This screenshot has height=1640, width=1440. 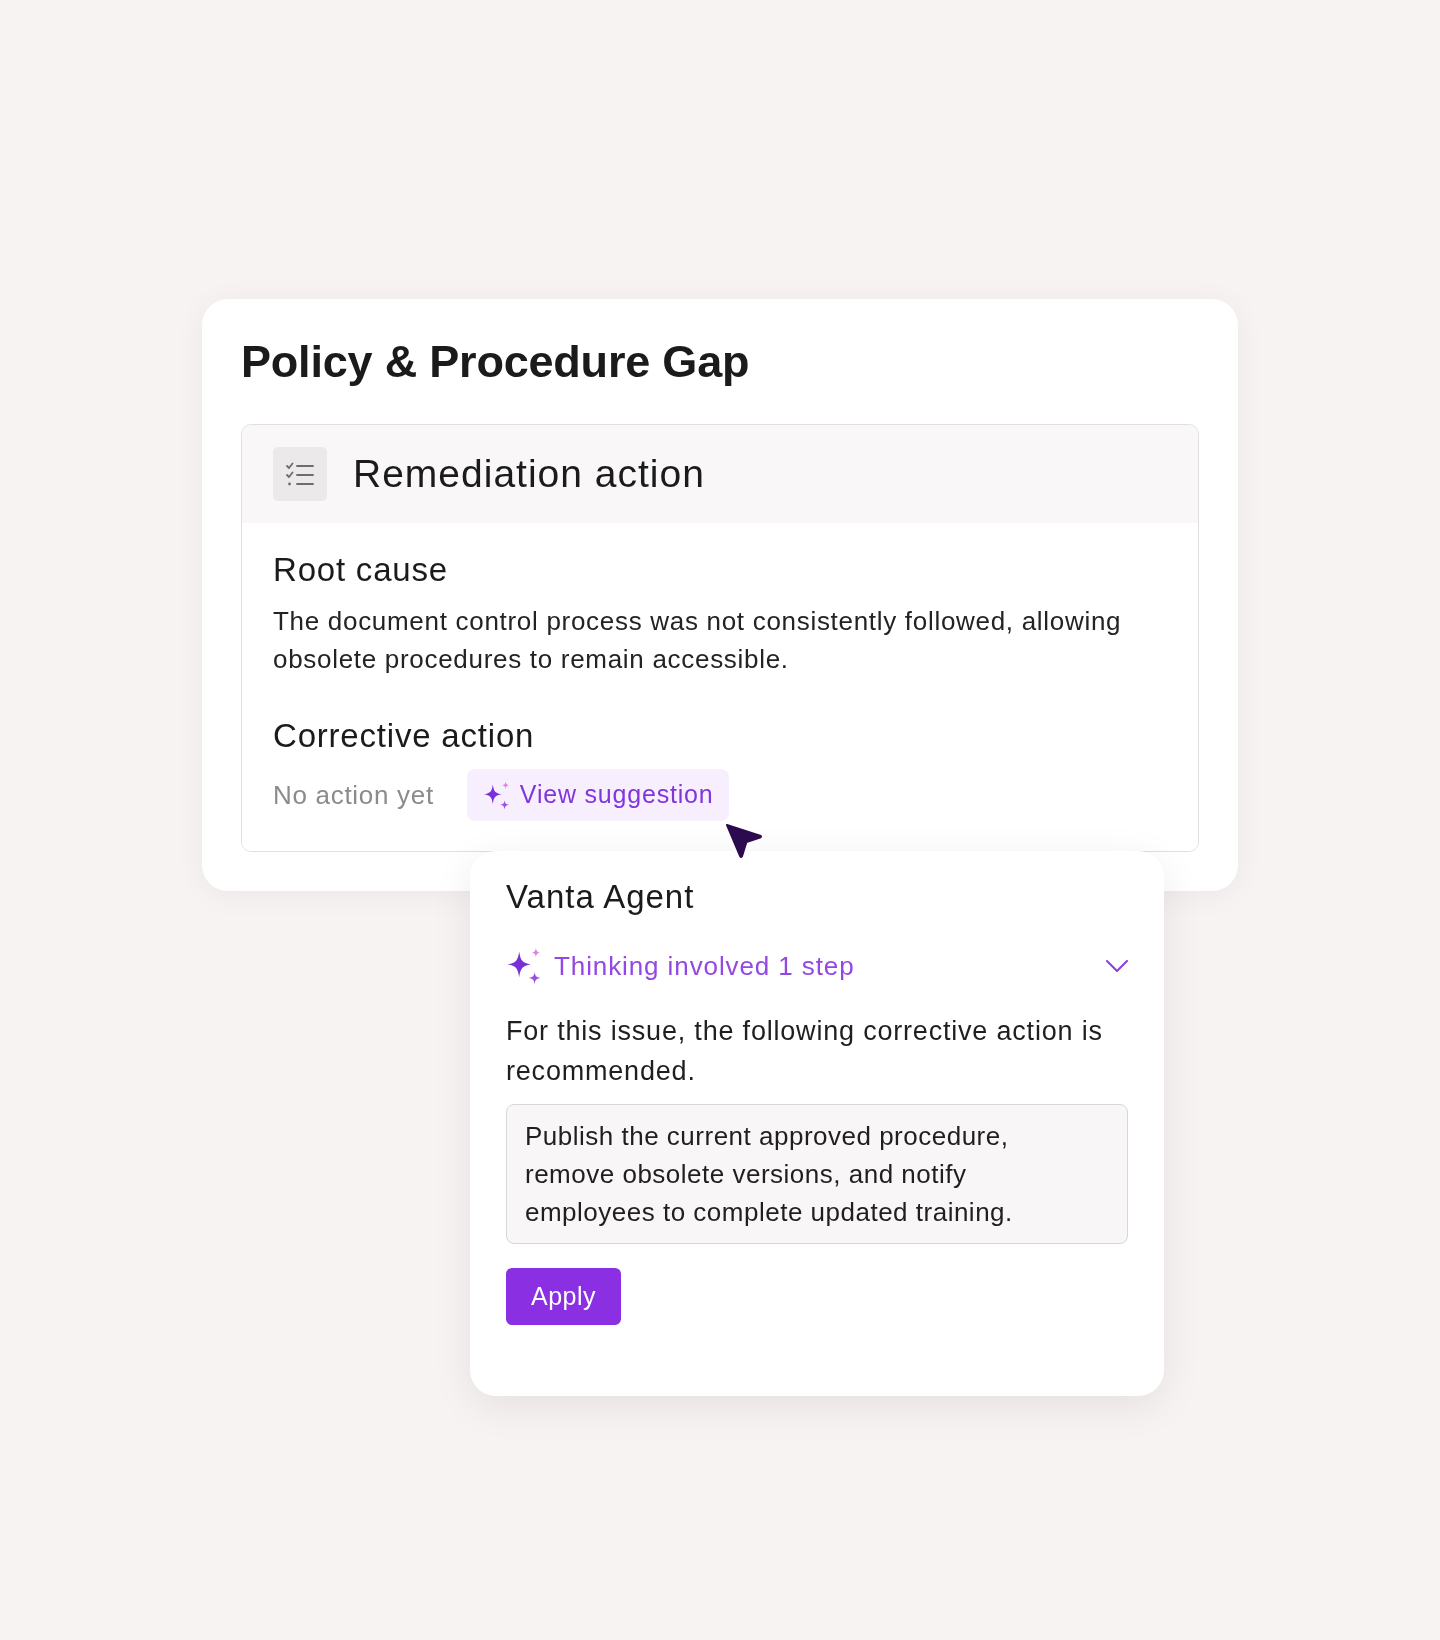 I want to click on view-suggestion-button: View suggestion, so click(x=598, y=795).